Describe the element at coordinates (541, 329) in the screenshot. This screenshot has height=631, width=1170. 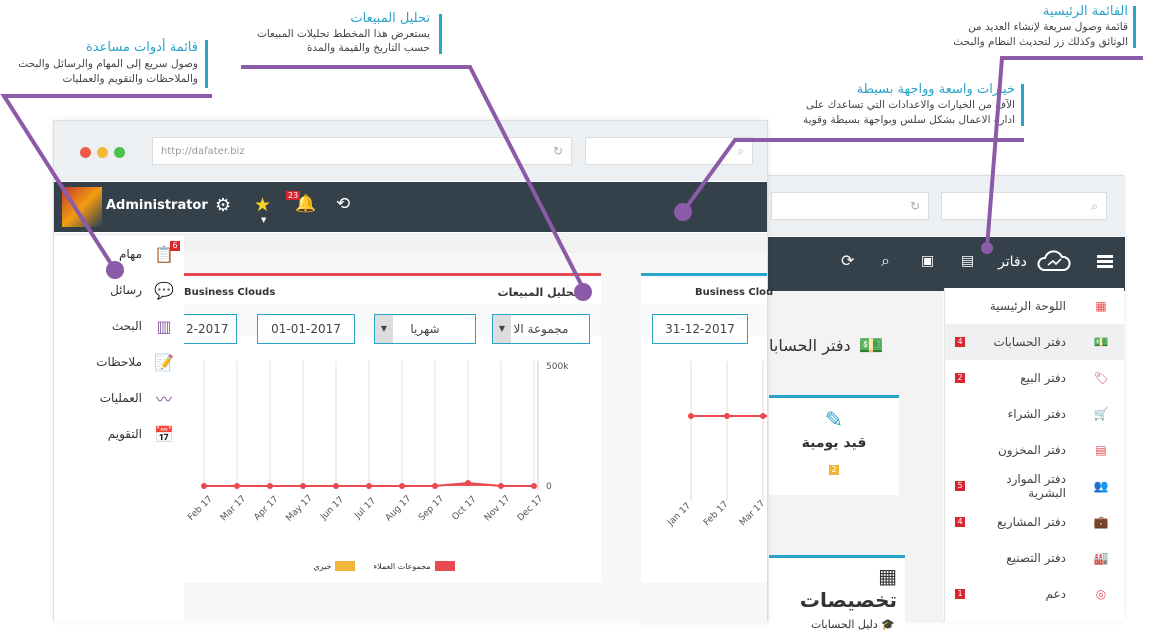
I see `group-select: مجموعة الا ▼` at that location.